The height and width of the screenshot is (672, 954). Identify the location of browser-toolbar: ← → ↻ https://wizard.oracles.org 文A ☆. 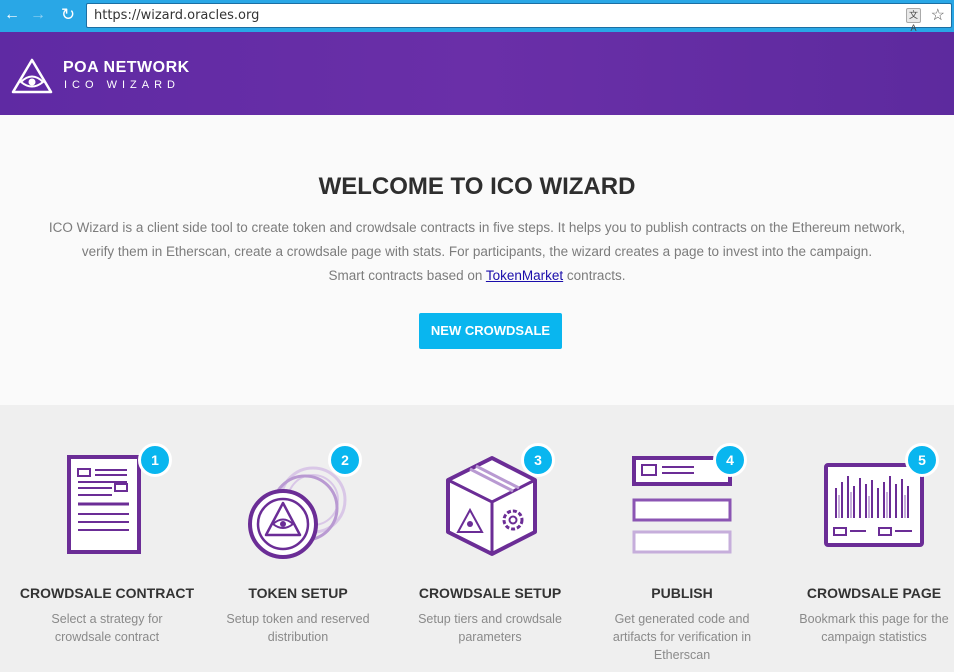
(477, 16).